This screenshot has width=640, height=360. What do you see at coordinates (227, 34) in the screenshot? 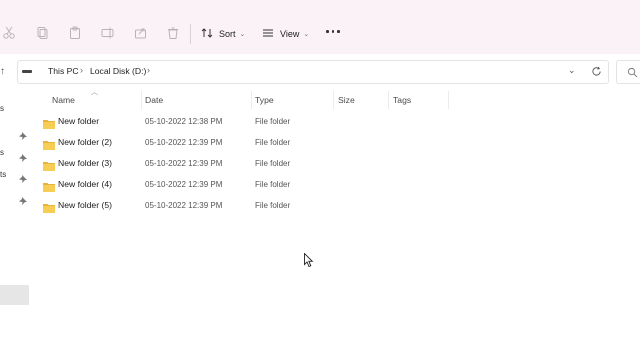
I see `sort-label: Sort` at bounding box center [227, 34].